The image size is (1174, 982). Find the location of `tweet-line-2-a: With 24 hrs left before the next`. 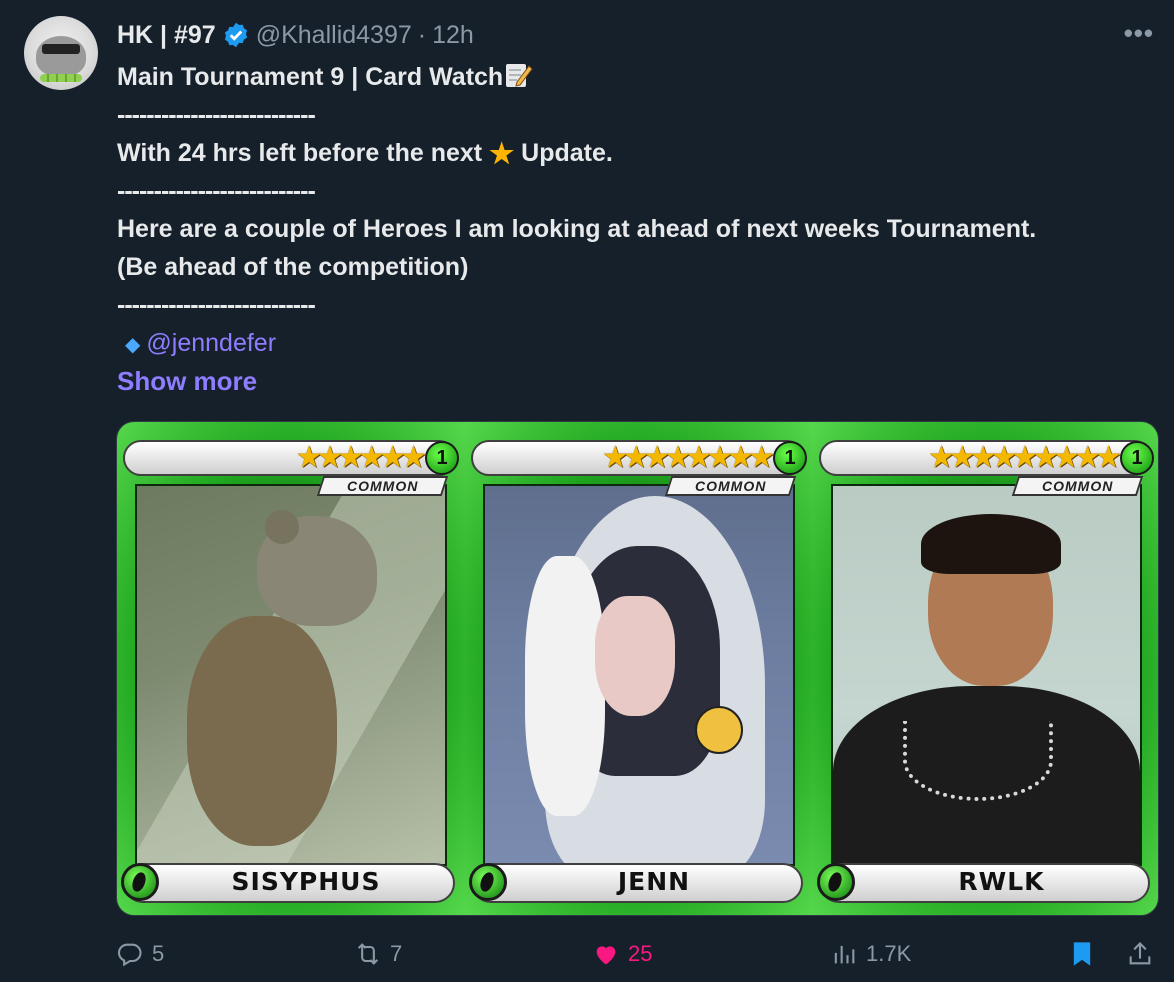

tweet-line-2-a: With 24 hrs left before the next is located at coordinates (300, 153).